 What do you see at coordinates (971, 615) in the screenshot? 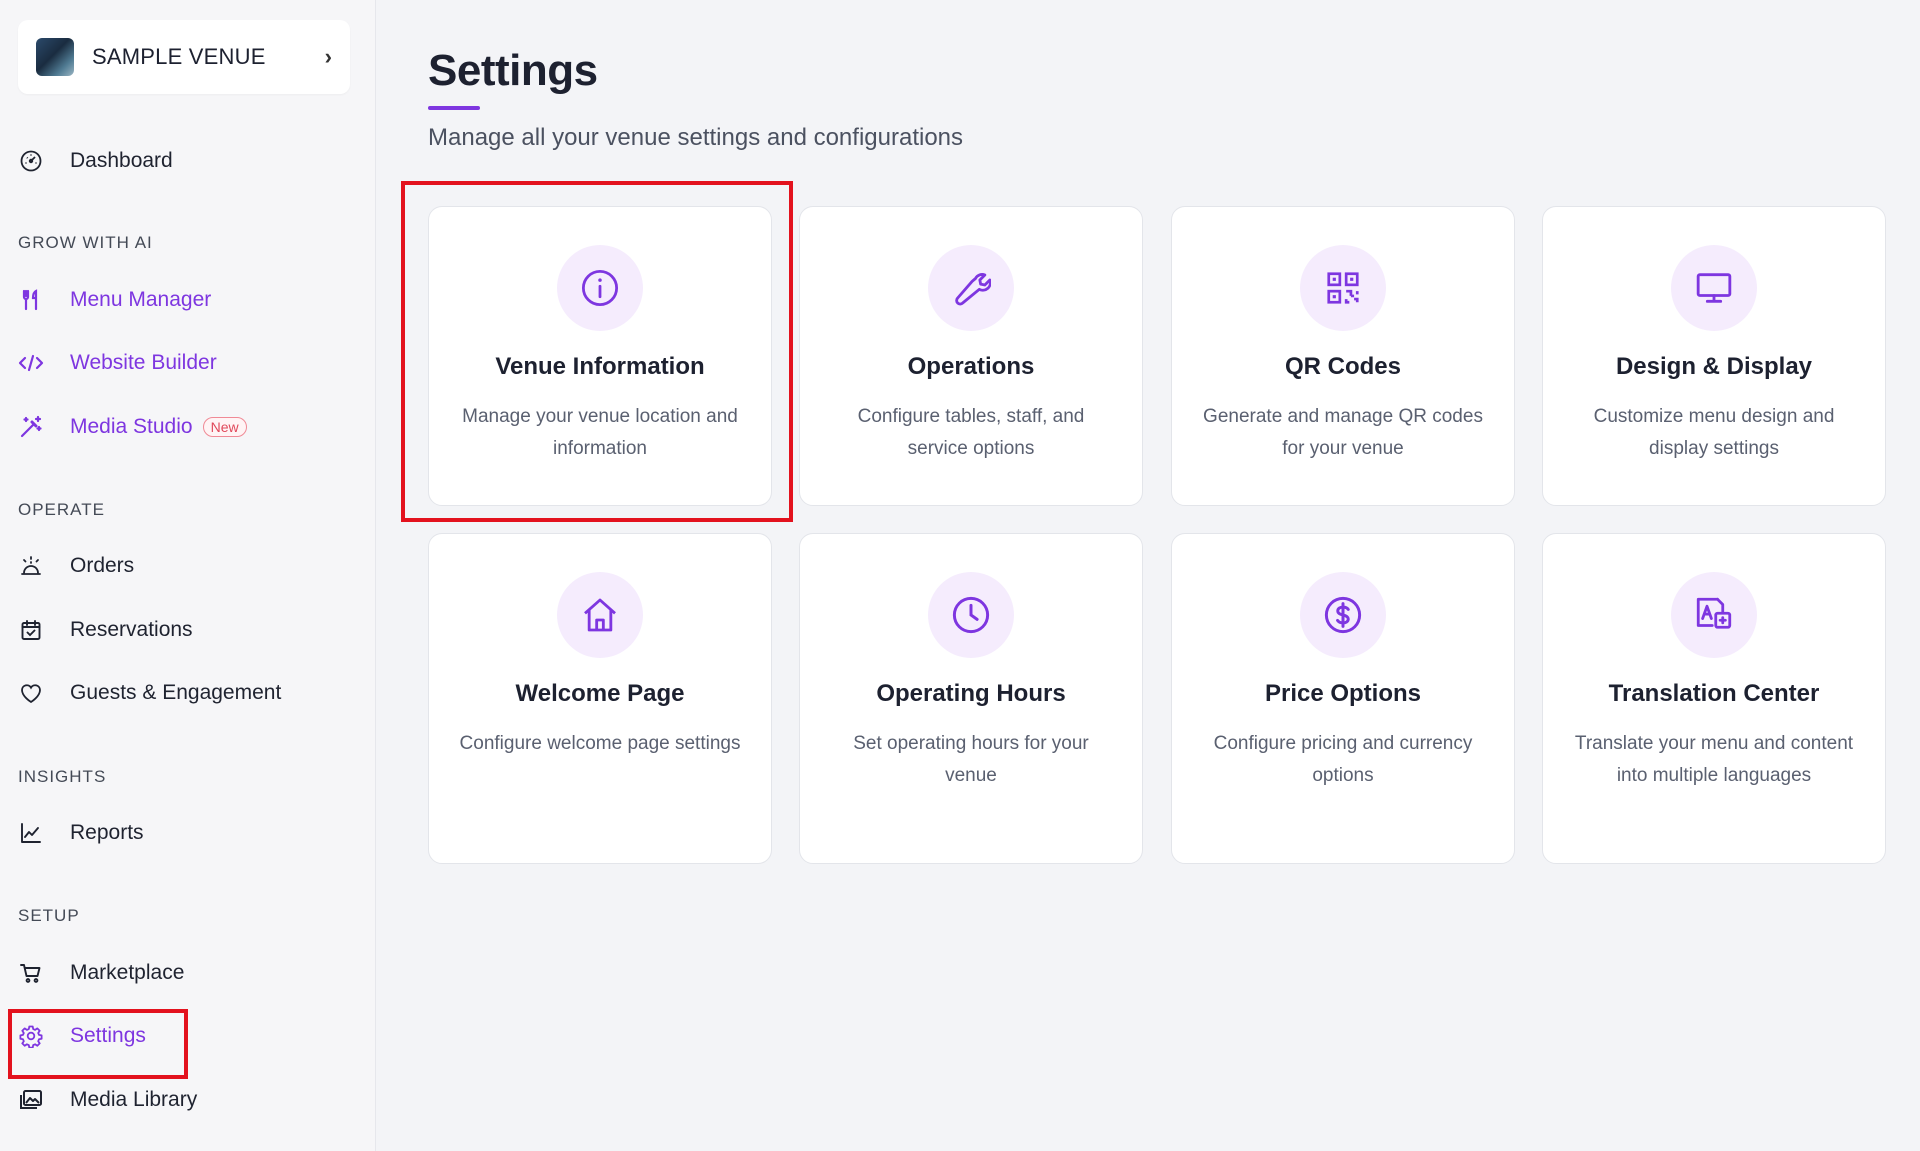
I see `clock-icon` at bounding box center [971, 615].